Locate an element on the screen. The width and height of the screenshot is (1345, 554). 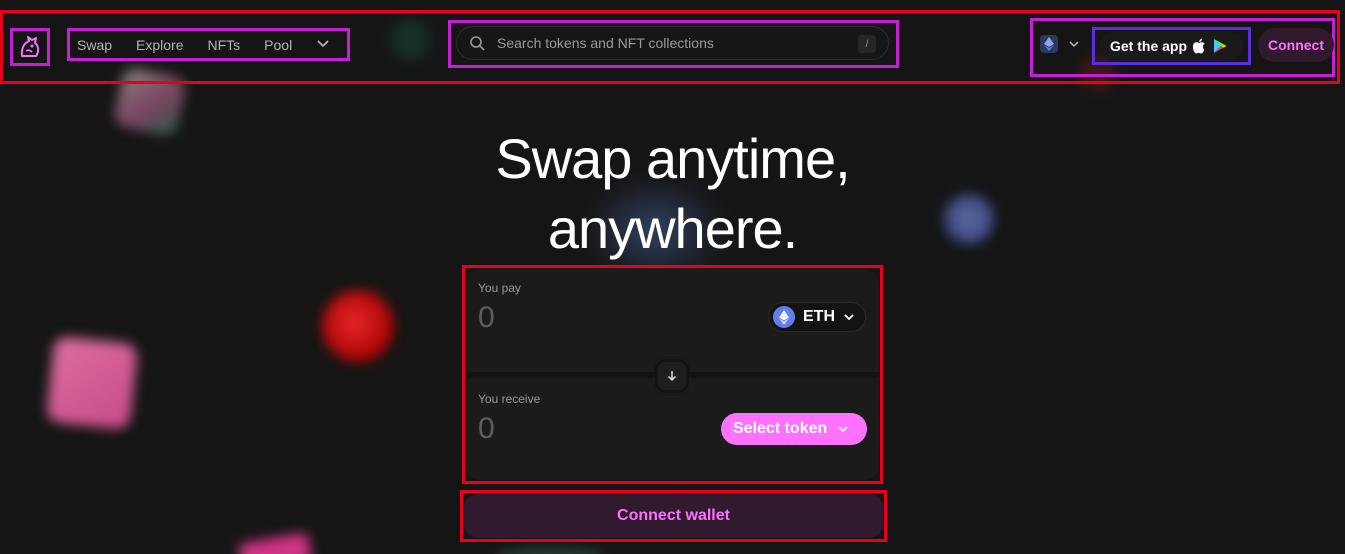
unicorn-icon is located at coordinates (30, 46).